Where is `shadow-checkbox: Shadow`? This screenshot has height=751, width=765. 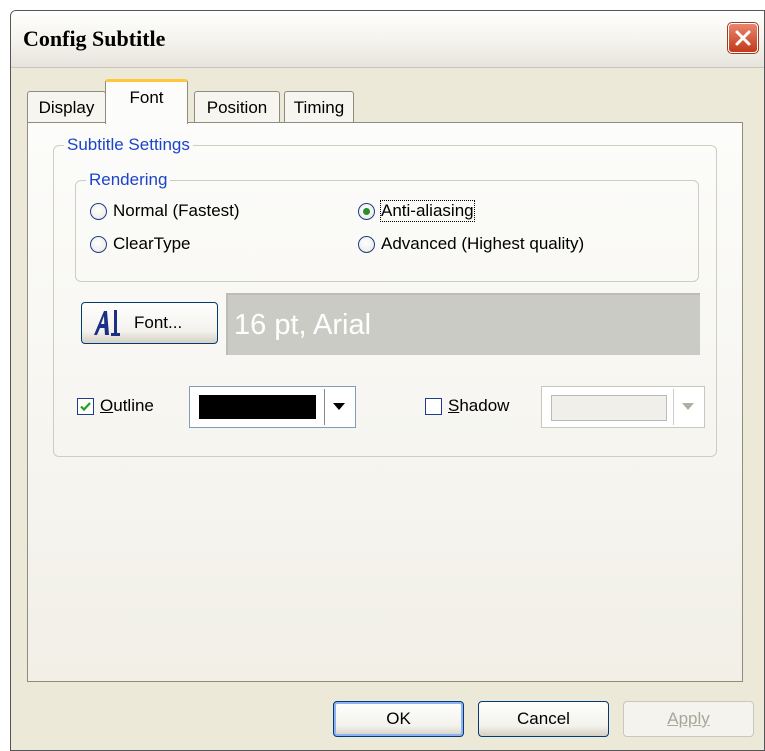
shadow-checkbox: Shadow is located at coordinates (467, 406).